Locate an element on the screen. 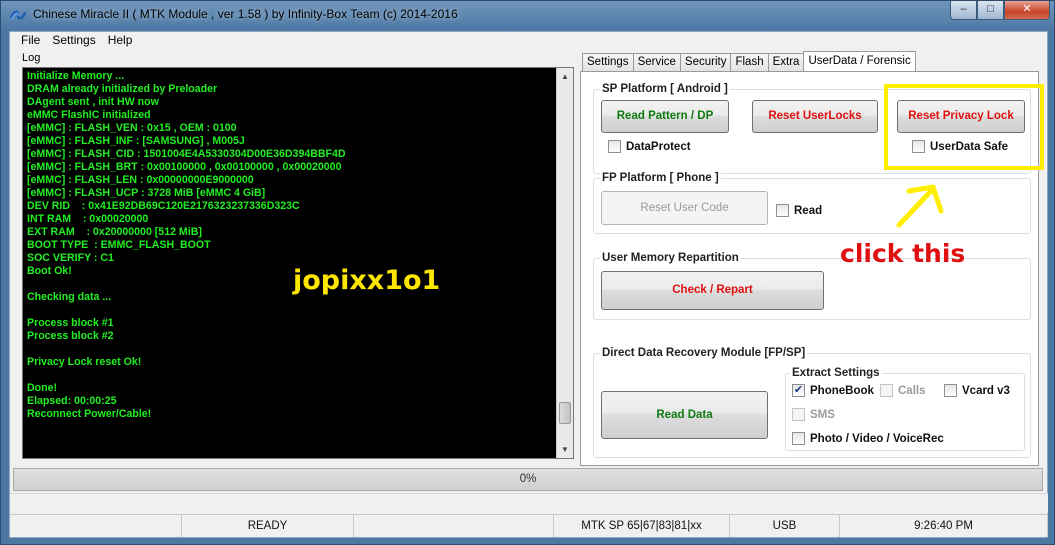  calls-checkbox: Calls is located at coordinates (903, 390).